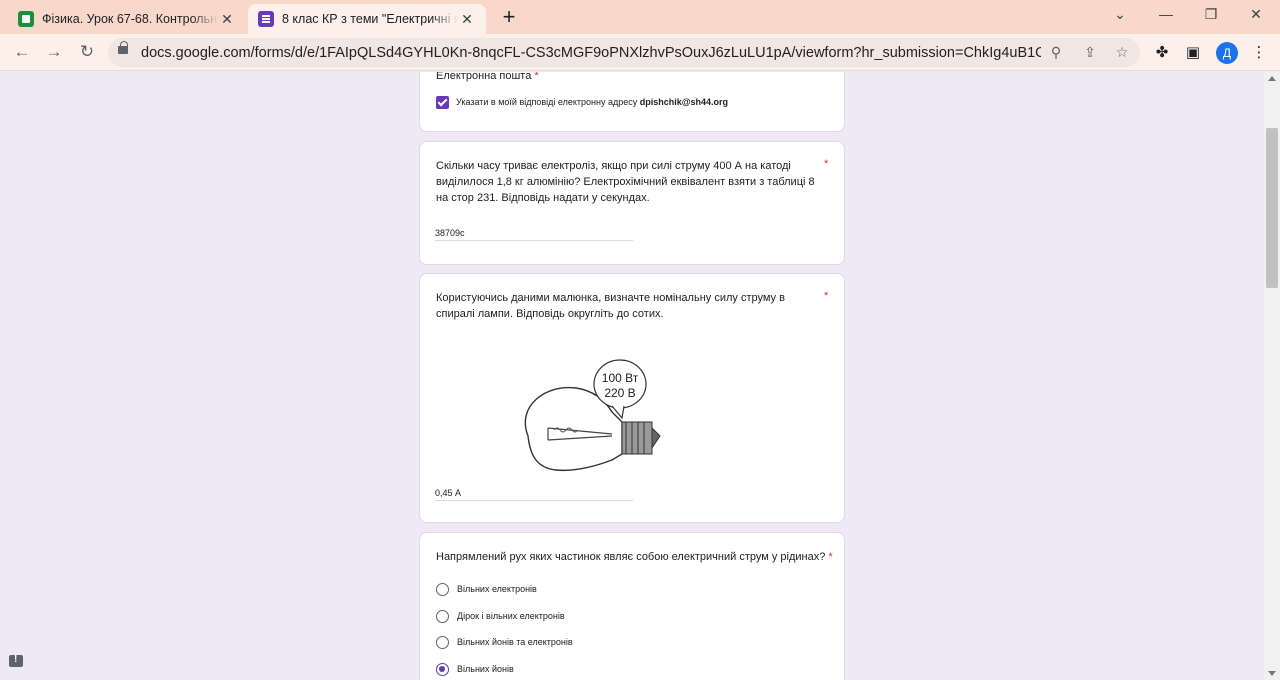  What do you see at coordinates (1227, 53) in the screenshot?
I see `profile-avatar: Д` at bounding box center [1227, 53].